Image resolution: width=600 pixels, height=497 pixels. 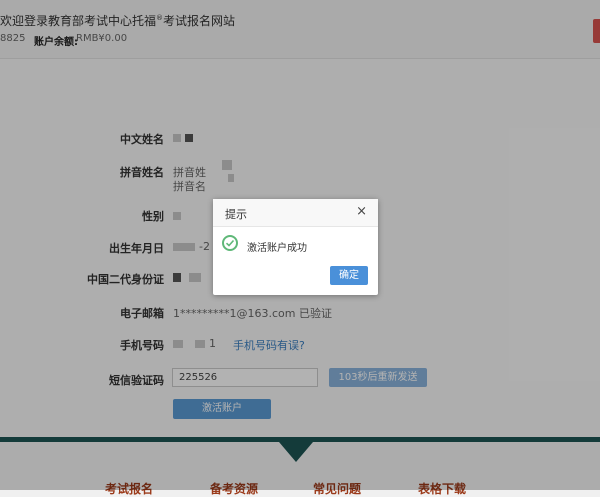 I want to click on success-check-icon, so click(x=230, y=243).